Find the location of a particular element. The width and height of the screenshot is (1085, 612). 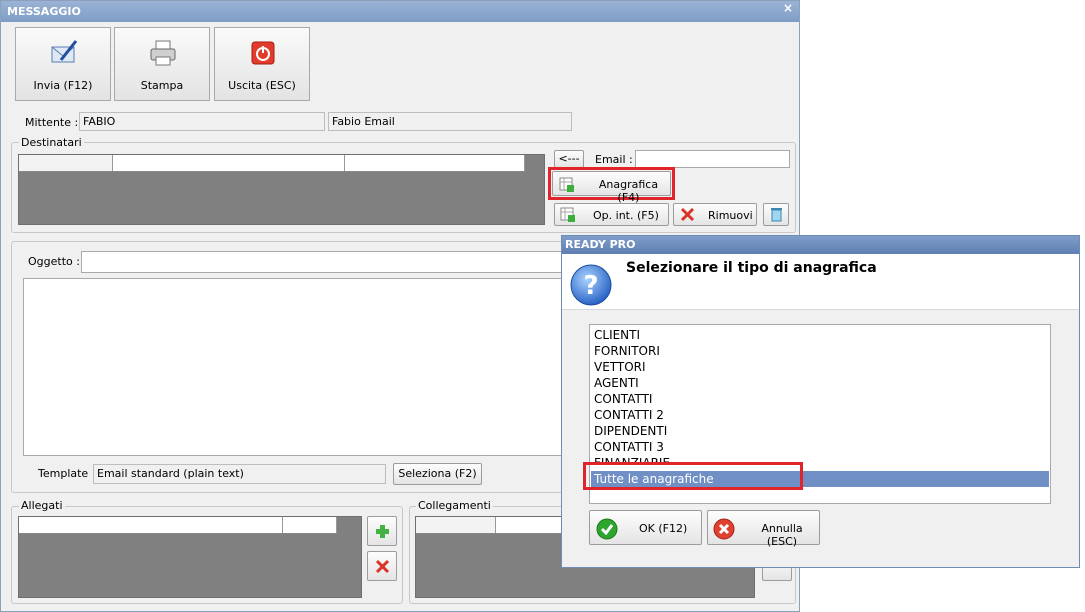

template-label: Template : is located at coordinates (67, 473).